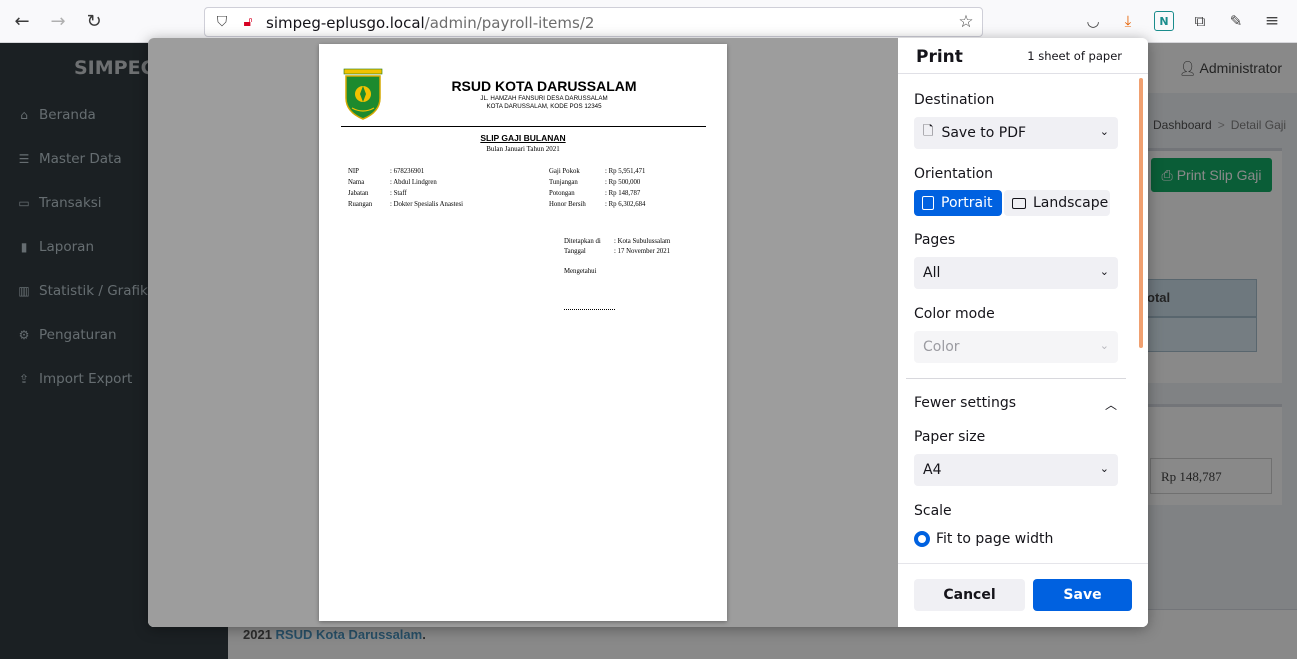  I want to click on back-icon: ←, so click(22, 22).